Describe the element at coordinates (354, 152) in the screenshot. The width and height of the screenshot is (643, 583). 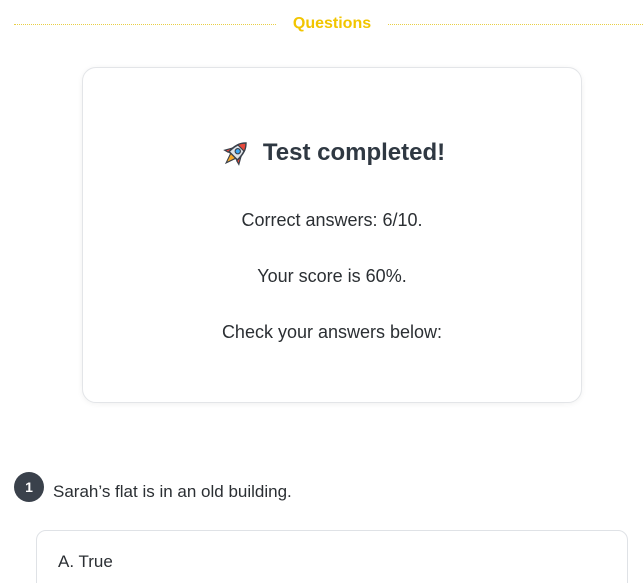
I see `result-heading: Test completed!` at that location.